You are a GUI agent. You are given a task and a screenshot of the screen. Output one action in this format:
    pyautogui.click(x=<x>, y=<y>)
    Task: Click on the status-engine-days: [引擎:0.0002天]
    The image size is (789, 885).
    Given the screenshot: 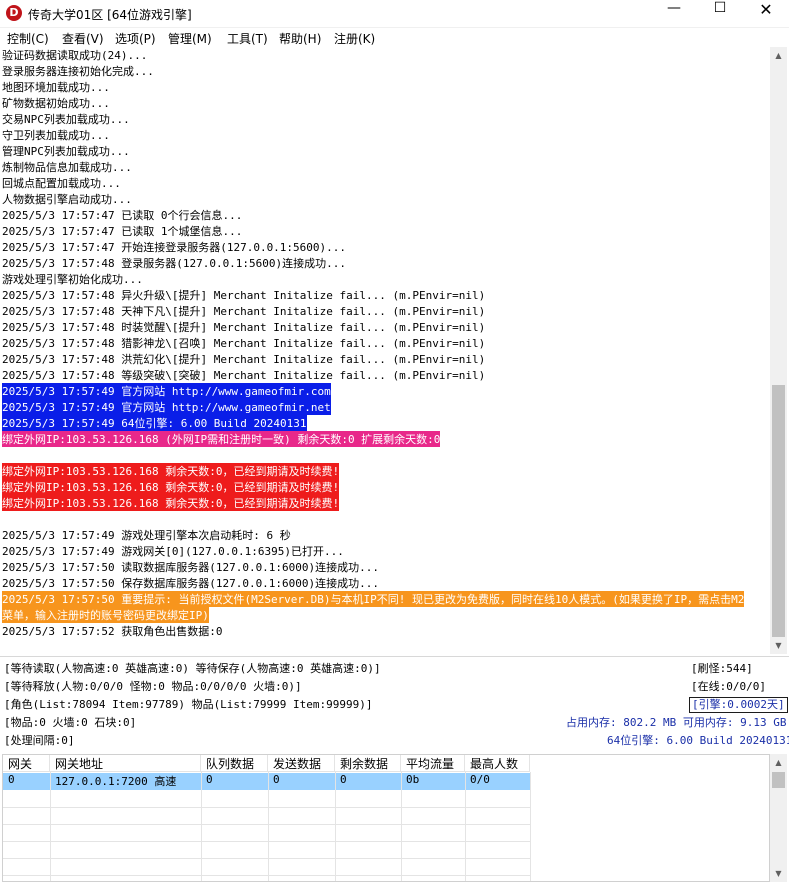 What is the action you would take?
    pyautogui.click(x=738, y=705)
    